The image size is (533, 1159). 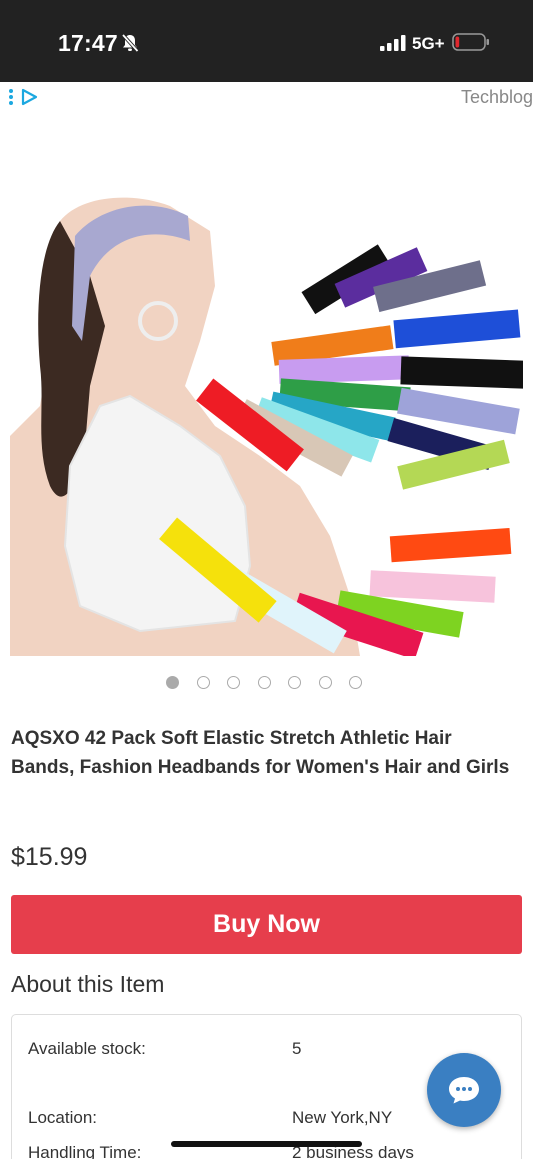 What do you see at coordinates (266, 1144) in the screenshot?
I see `home-indicator` at bounding box center [266, 1144].